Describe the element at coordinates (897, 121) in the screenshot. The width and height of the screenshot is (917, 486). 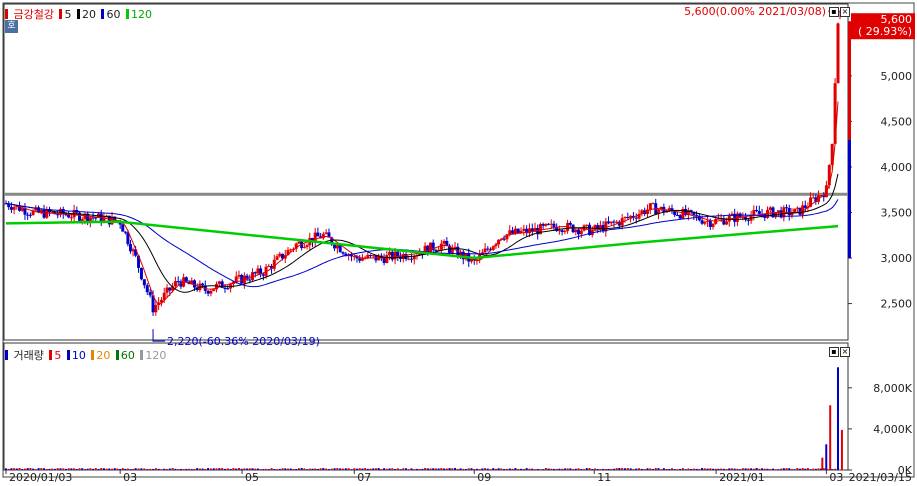
I see `price-tick-label: 4,500` at that location.